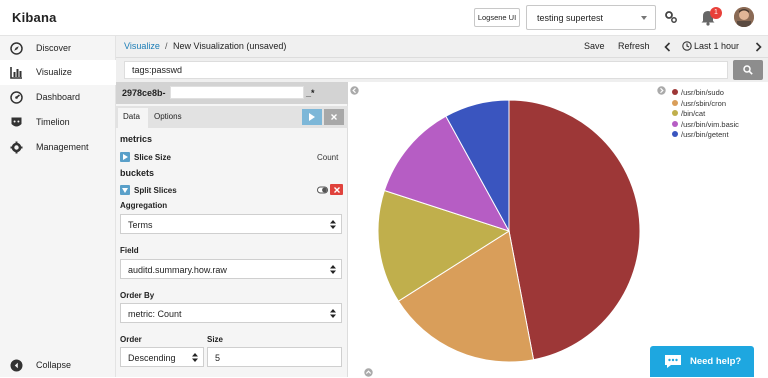 The image size is (768, 378). I want to click on order-label: Order, so click(131, 339).